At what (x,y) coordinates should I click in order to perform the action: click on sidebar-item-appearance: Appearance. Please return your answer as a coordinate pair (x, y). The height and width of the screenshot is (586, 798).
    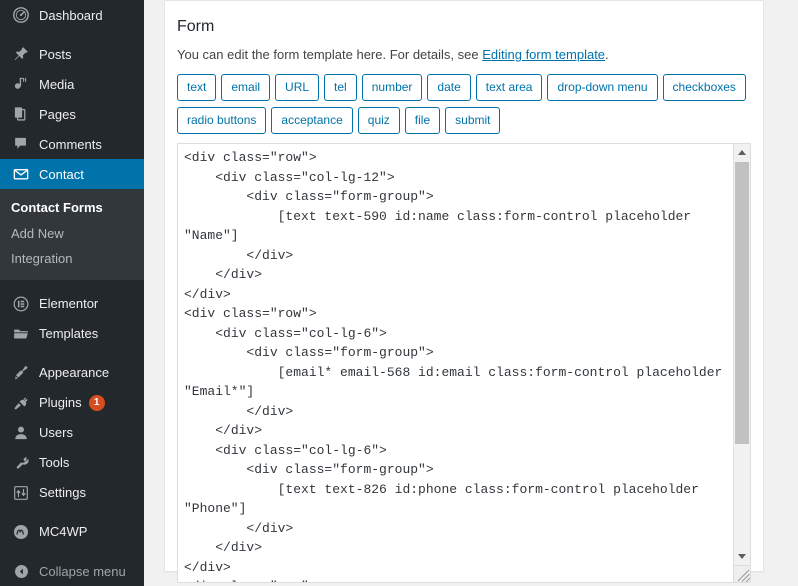
    Looking at the image, I should click on (72, 373).